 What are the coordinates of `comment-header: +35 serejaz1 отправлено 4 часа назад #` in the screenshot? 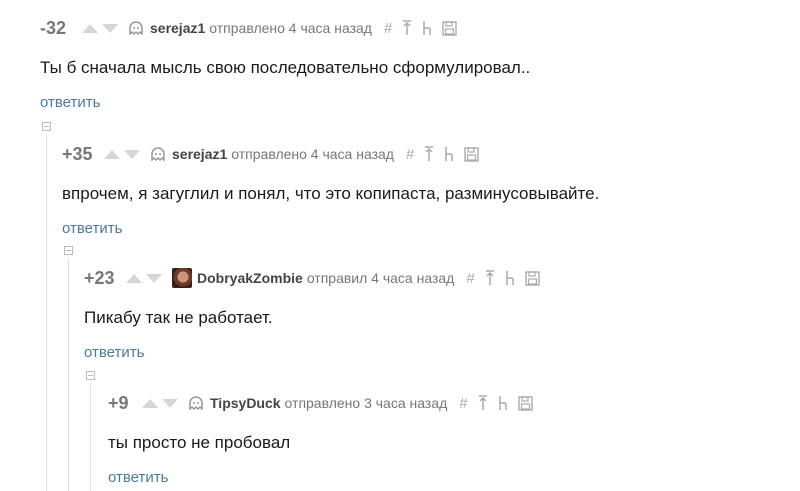 It's located at (431, 154).